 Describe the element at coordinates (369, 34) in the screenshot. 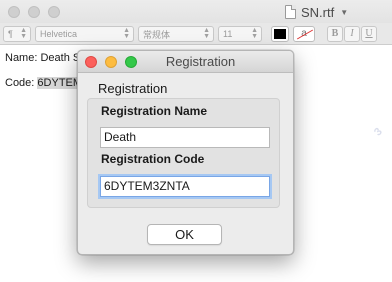

I see `underline-button: U` at that location.